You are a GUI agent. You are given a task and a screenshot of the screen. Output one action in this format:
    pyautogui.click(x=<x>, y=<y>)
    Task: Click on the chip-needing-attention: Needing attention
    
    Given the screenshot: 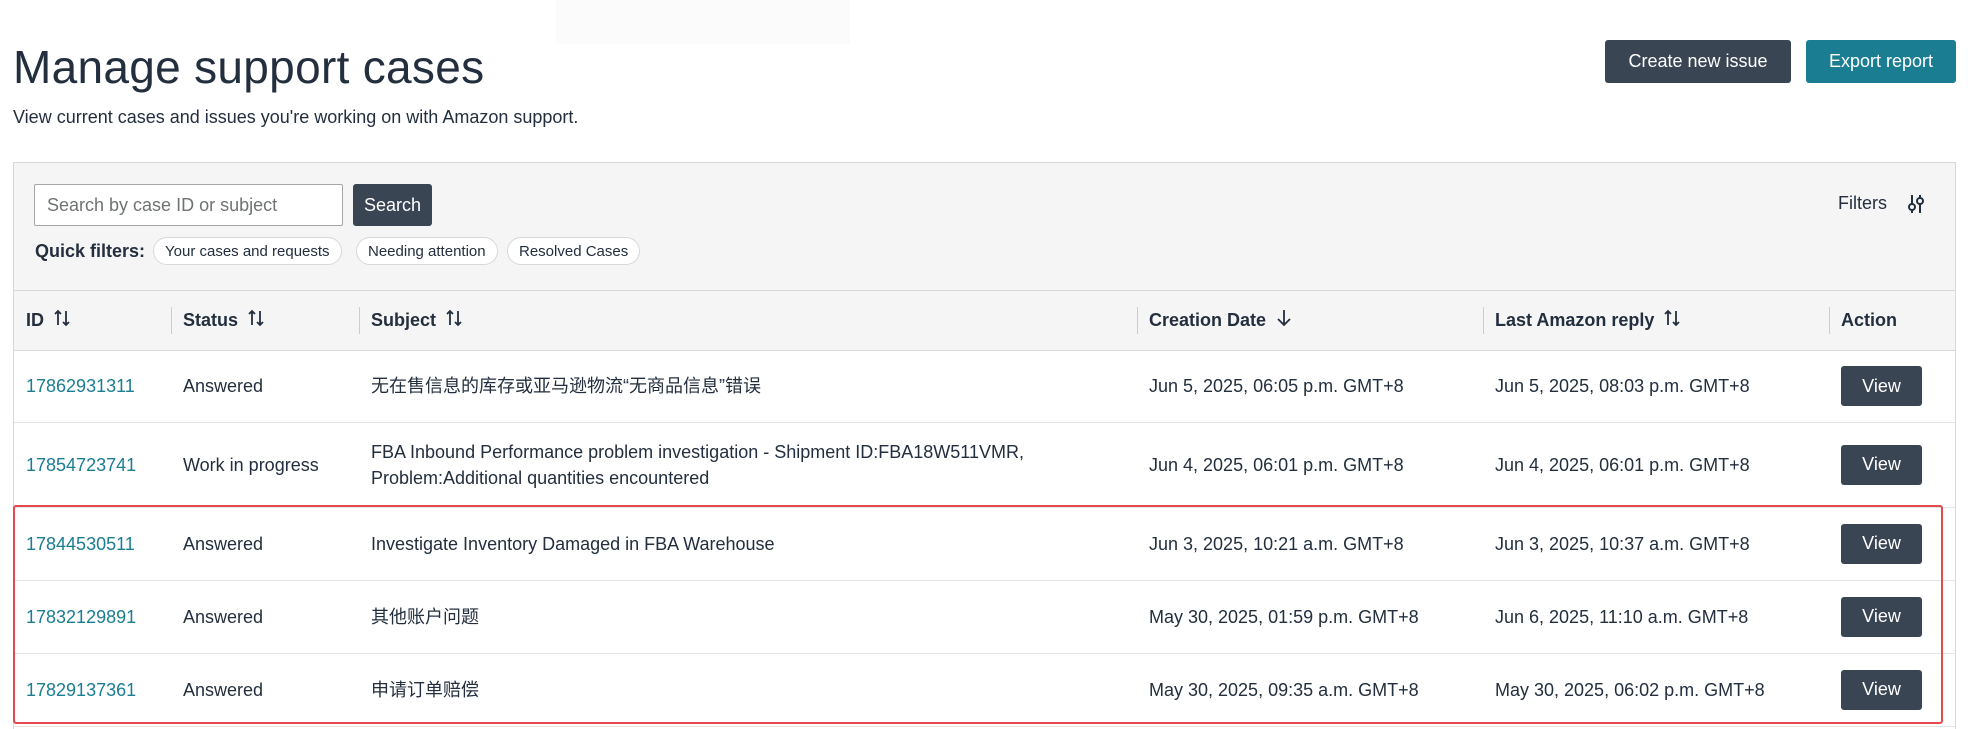 What is the action you would take?
    pyautogui.click(x=427, y=251)
    